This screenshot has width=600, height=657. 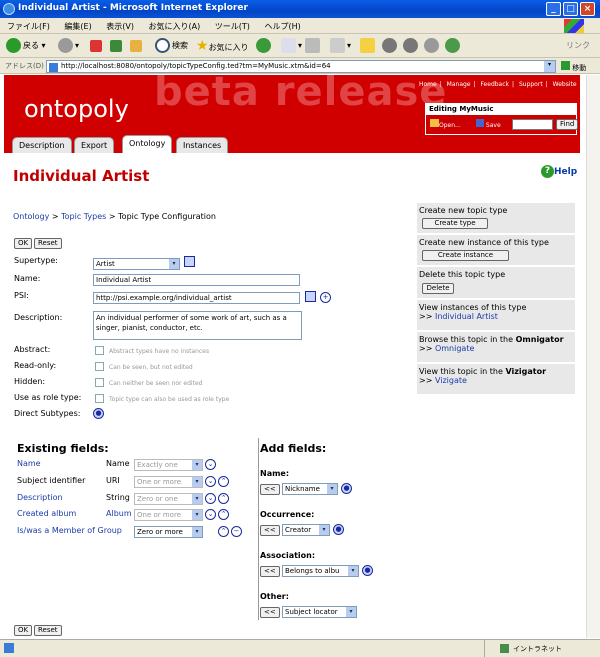 What do you see at coordinates (428, 84) in the screenshot?
I see `link-home: Home` at bounding box center [428, 84].